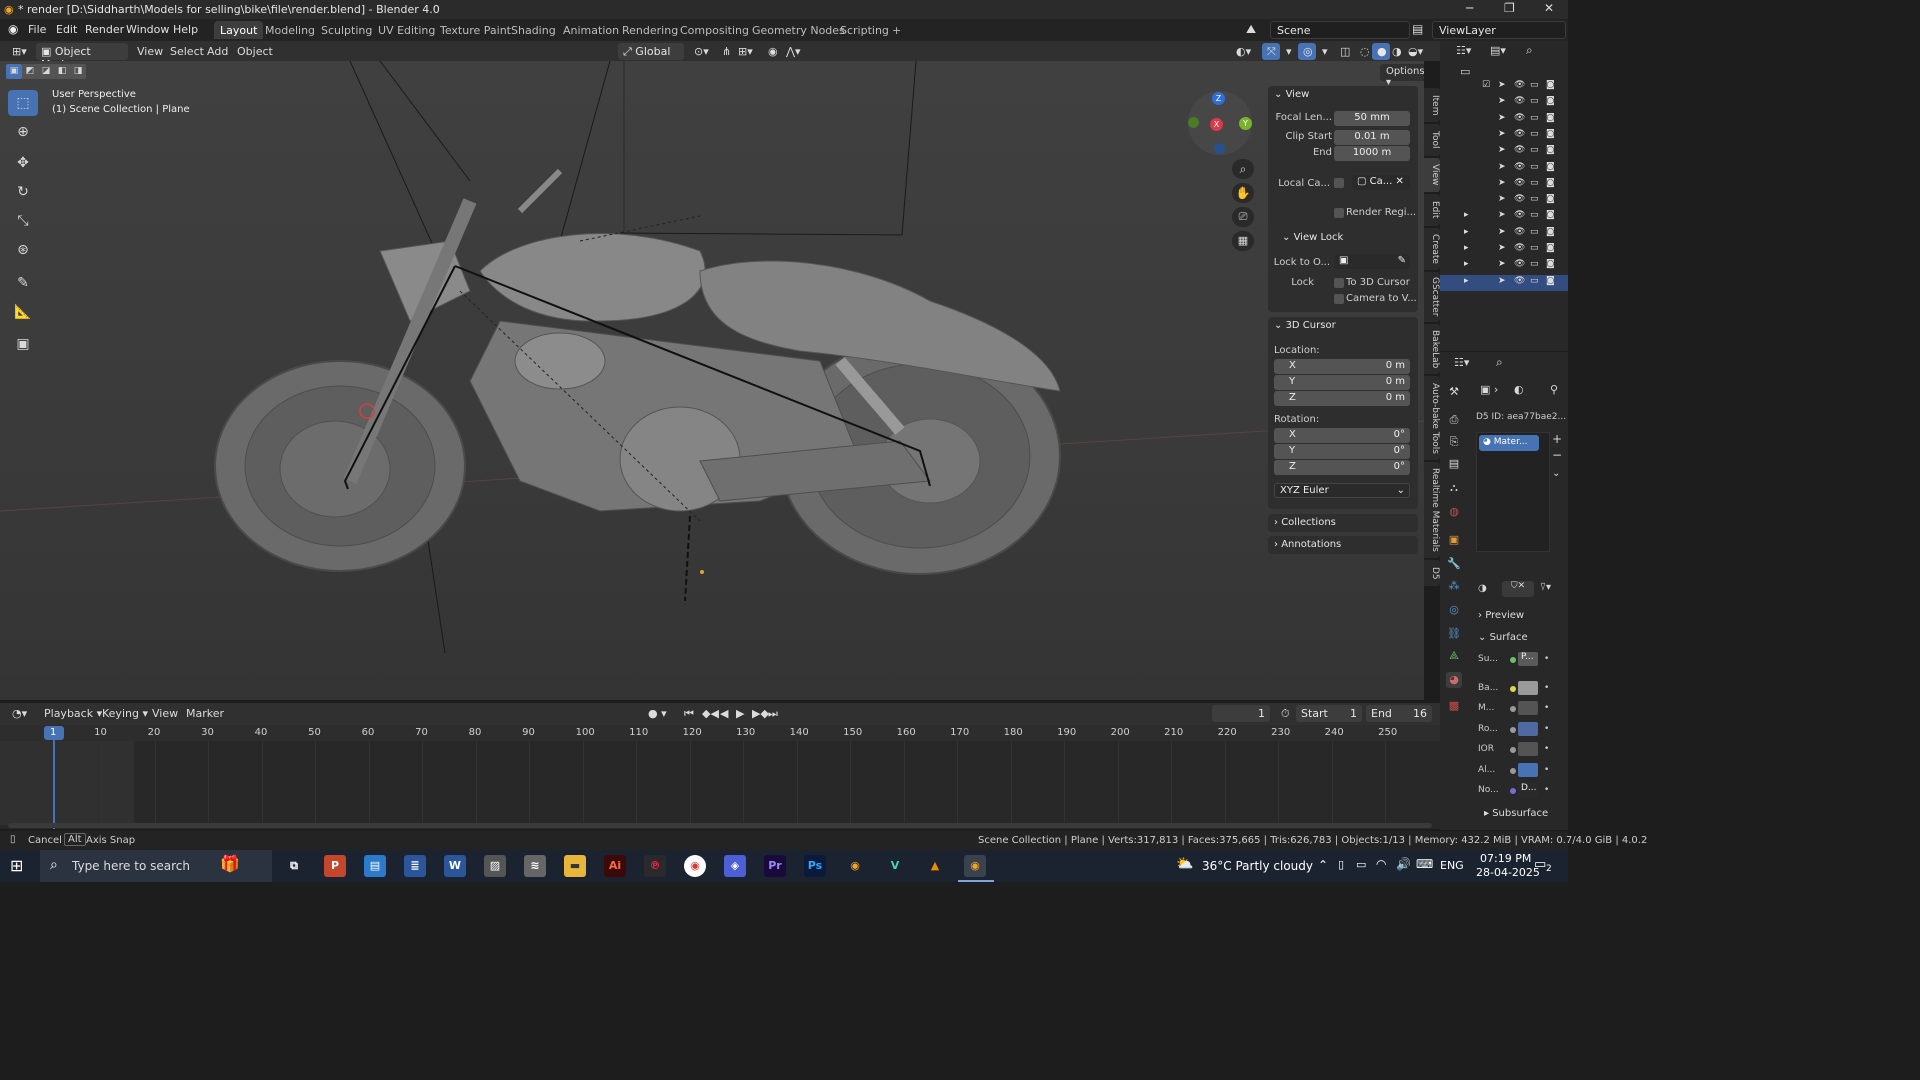  I want to click on tab-compositing: Compositing, so click(714, 30).